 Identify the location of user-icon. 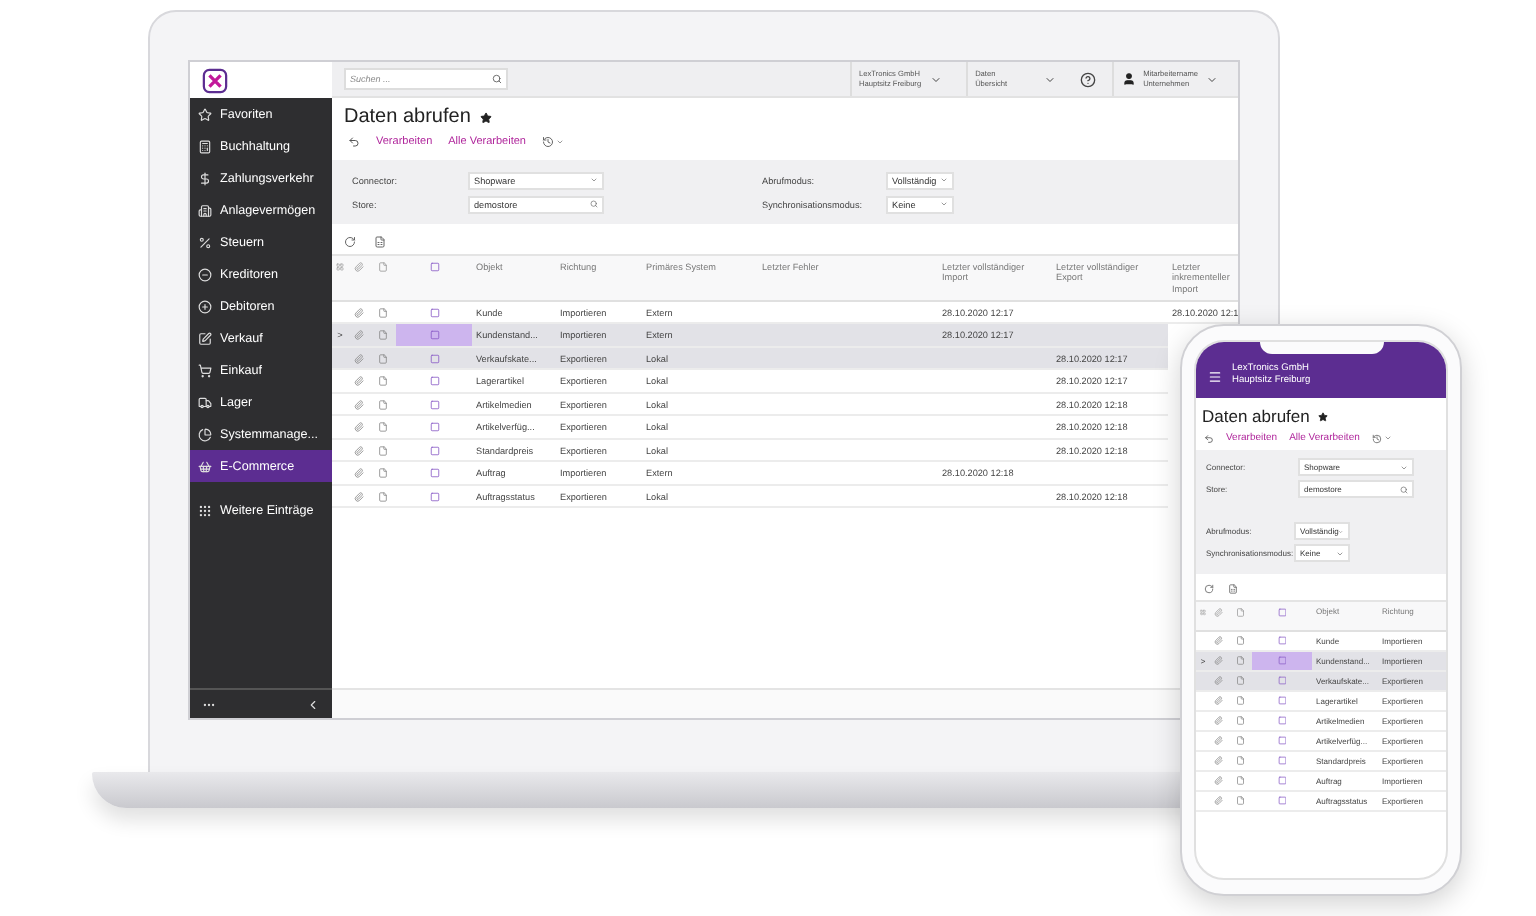
(1128, 79).